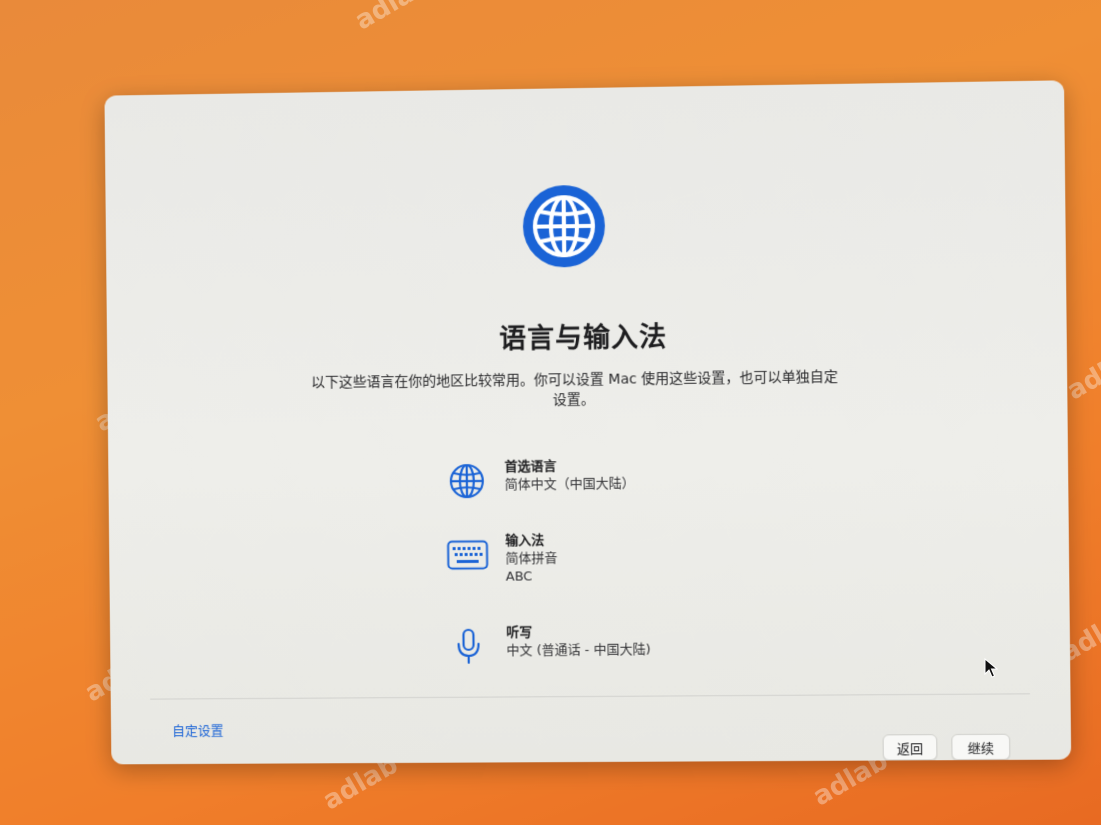 The height and width of the screenshot is (825, 1101). I want to click on footer-divider, so click(590, 696).